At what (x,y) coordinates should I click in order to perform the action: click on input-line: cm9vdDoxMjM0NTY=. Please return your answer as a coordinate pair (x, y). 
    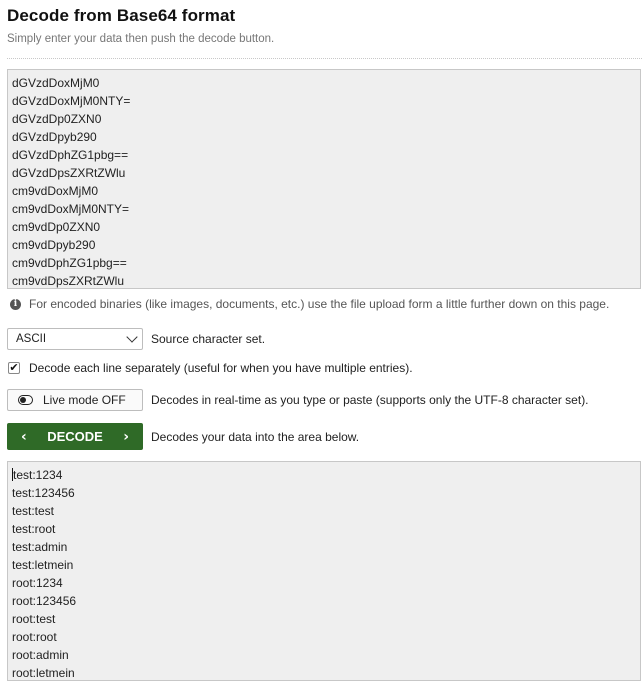
    Looking at the image, I should click on (71, 209).